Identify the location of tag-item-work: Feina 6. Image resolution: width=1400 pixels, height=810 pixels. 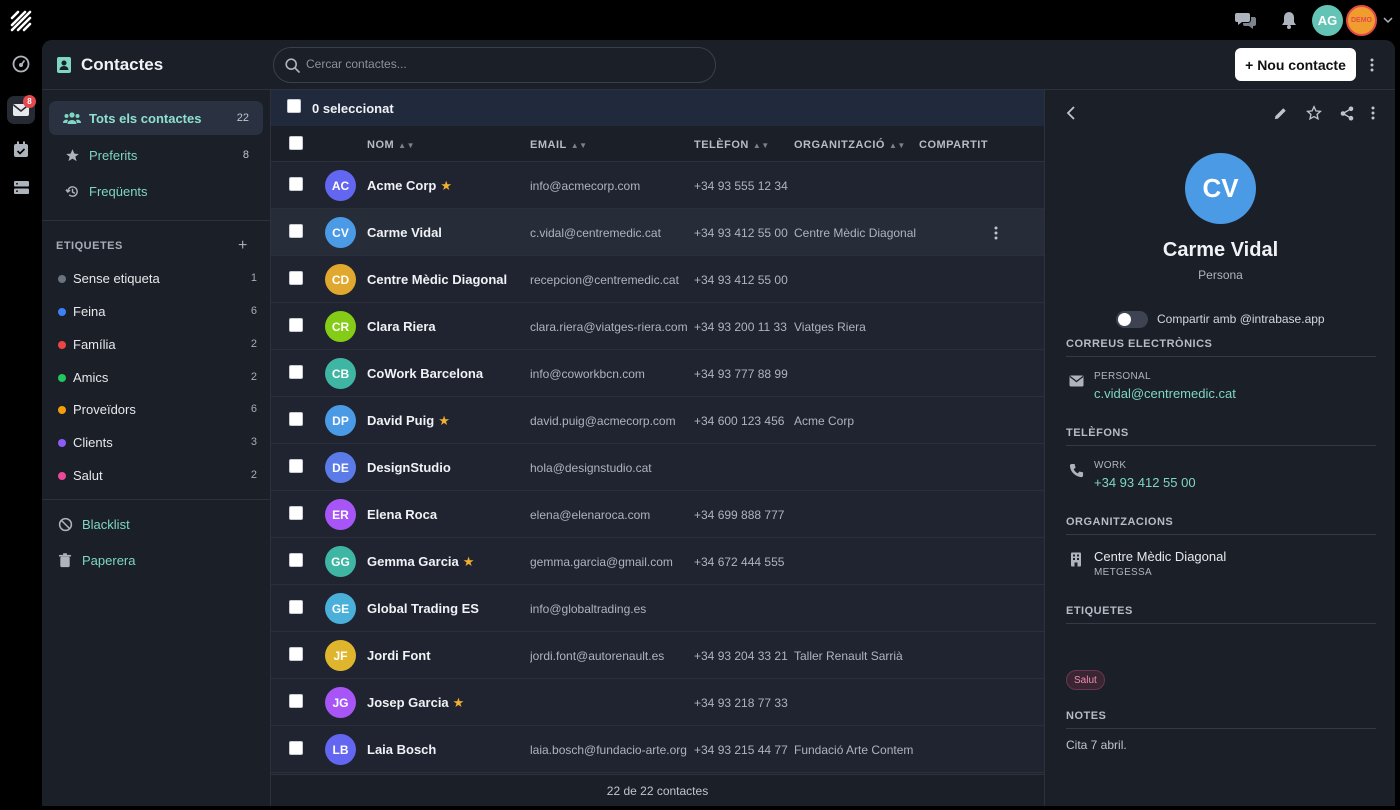
(156, 313).